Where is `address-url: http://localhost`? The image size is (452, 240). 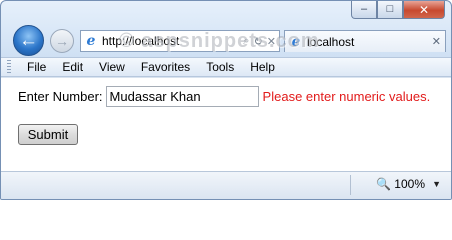
address-url: http://localhost is located at coordinates (170, 41).